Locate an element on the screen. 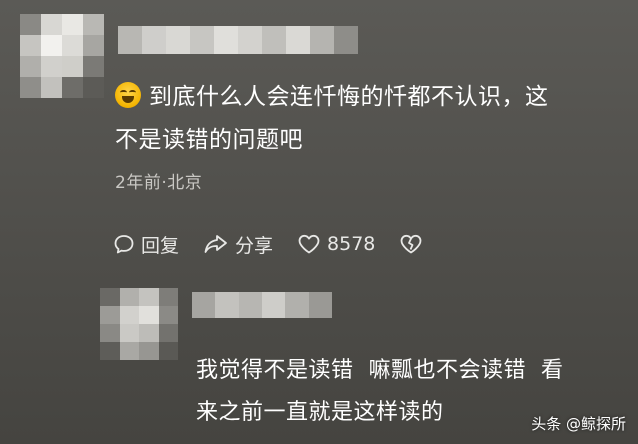 This screenshot has height=444, width=638. like-button: 8578 is located at coordinates (336, 244).